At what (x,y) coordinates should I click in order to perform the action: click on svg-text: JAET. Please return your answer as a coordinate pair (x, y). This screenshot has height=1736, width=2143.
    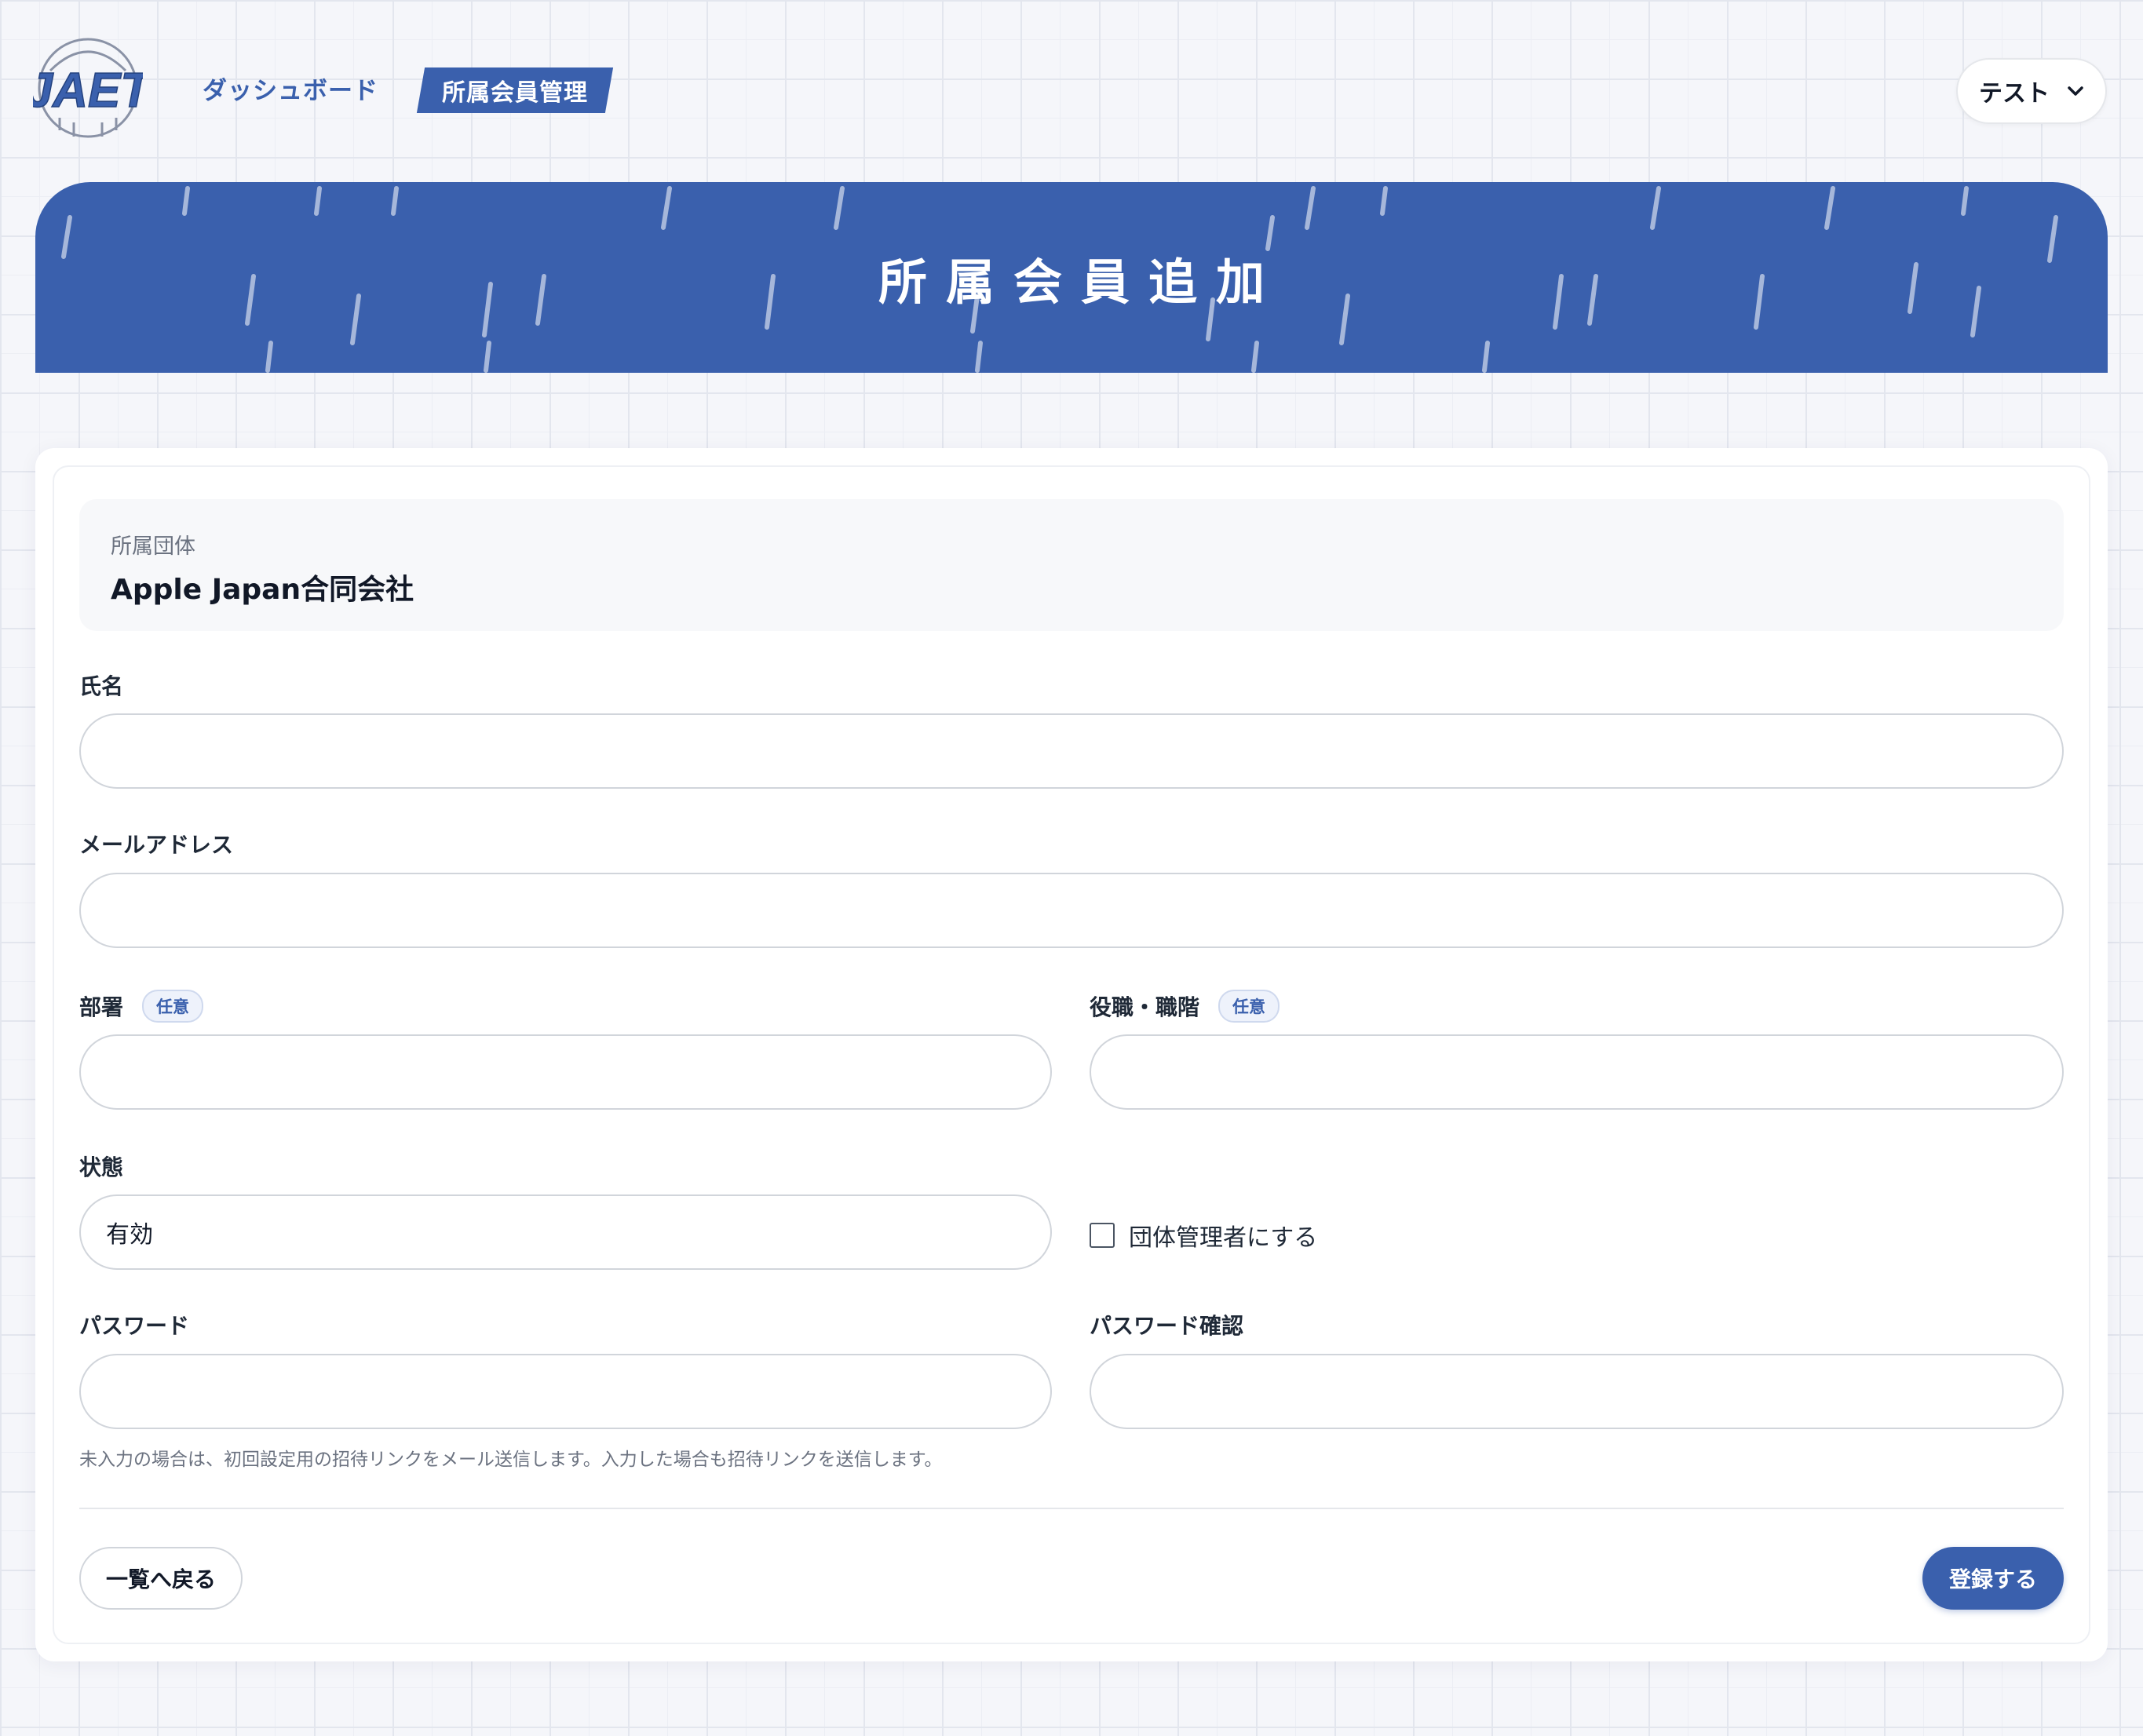
    Looking at the image, I should click on (88, 91).